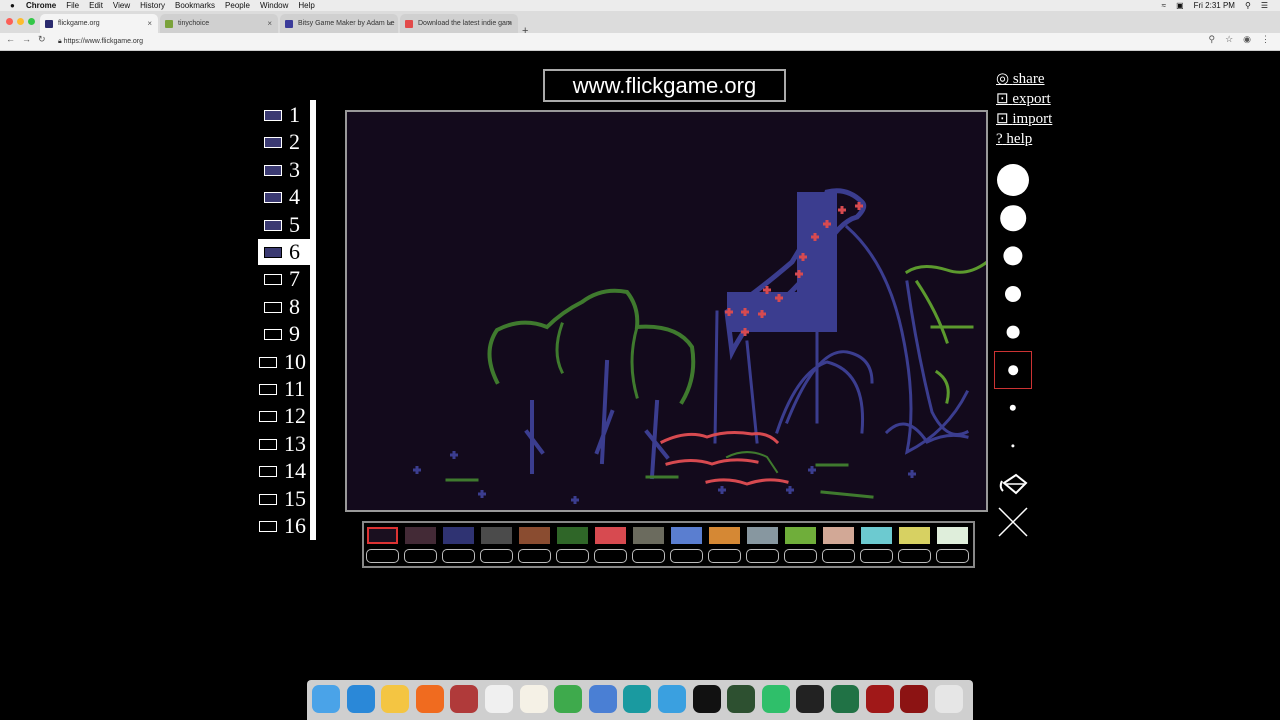  What do you see at coordinates (306, 5) in the screenshot?
I see `menu-help: Help` at bounding box center [306, 5].